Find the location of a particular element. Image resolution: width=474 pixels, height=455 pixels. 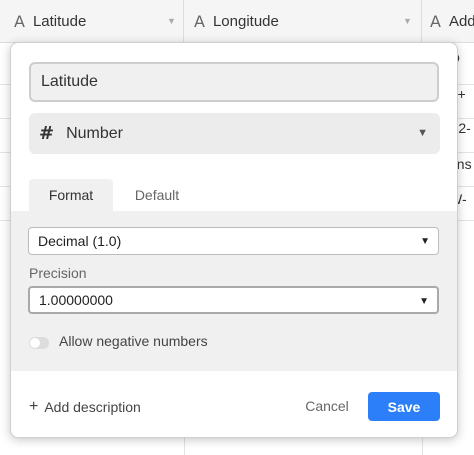

field-name-input: Latitude is located at coordinates (234, 82).